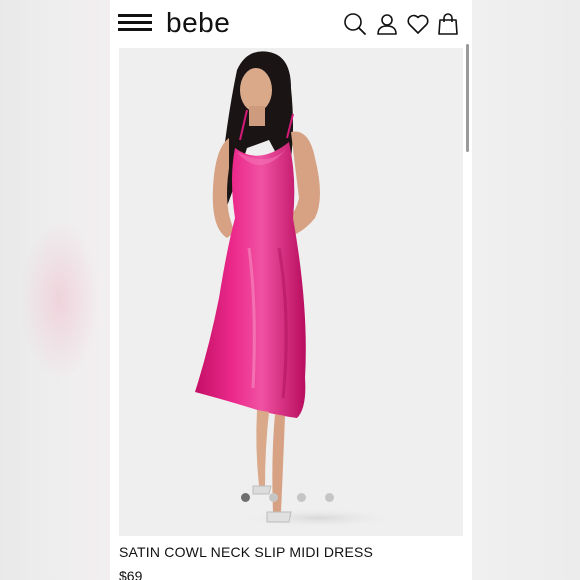 The height and width of the screenshot is (580, 580). Describe the element at coordinates (467, 98) in the screenshot. I see `page-scrollbar` at that location.